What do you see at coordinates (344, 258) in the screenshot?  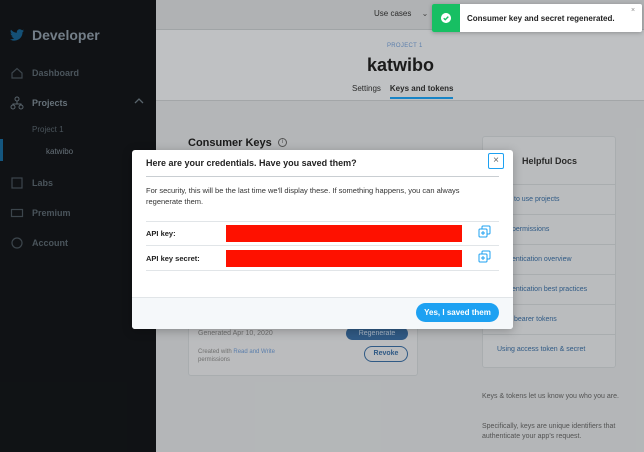 I see `api-secret-value-redacted` at bounding box center [344, 258].